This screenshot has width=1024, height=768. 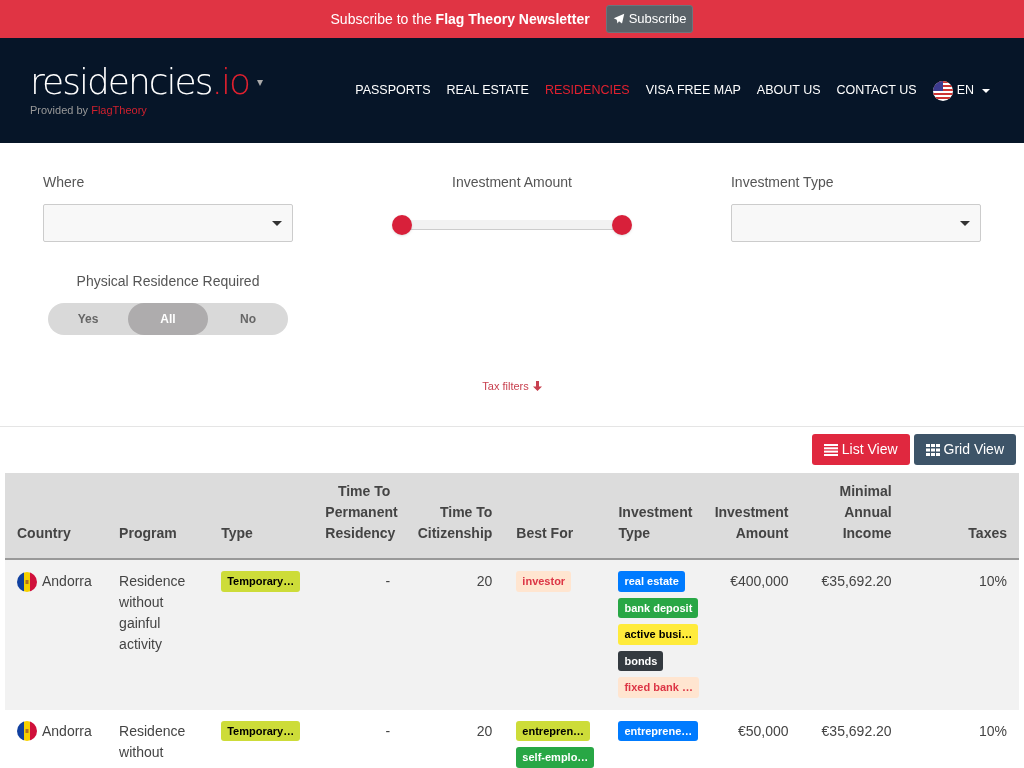 What do you see at coordinates (876, 90) in the screenshot?
I see `nav-link: CONTACT US` at bounding box center [876, 90].